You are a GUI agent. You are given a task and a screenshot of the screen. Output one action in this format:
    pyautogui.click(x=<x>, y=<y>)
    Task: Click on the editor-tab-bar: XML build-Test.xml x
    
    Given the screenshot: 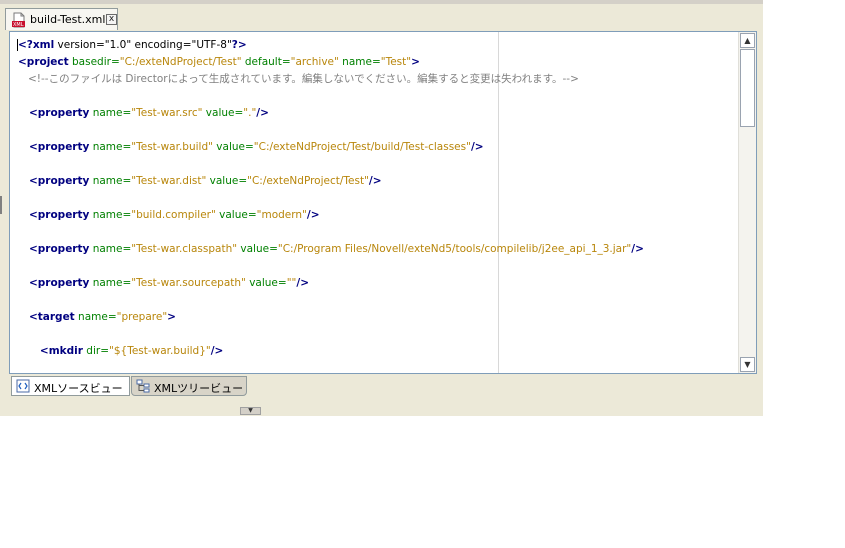 What is the action you would take?
    pyautogui.click(x=381, y=17)
    